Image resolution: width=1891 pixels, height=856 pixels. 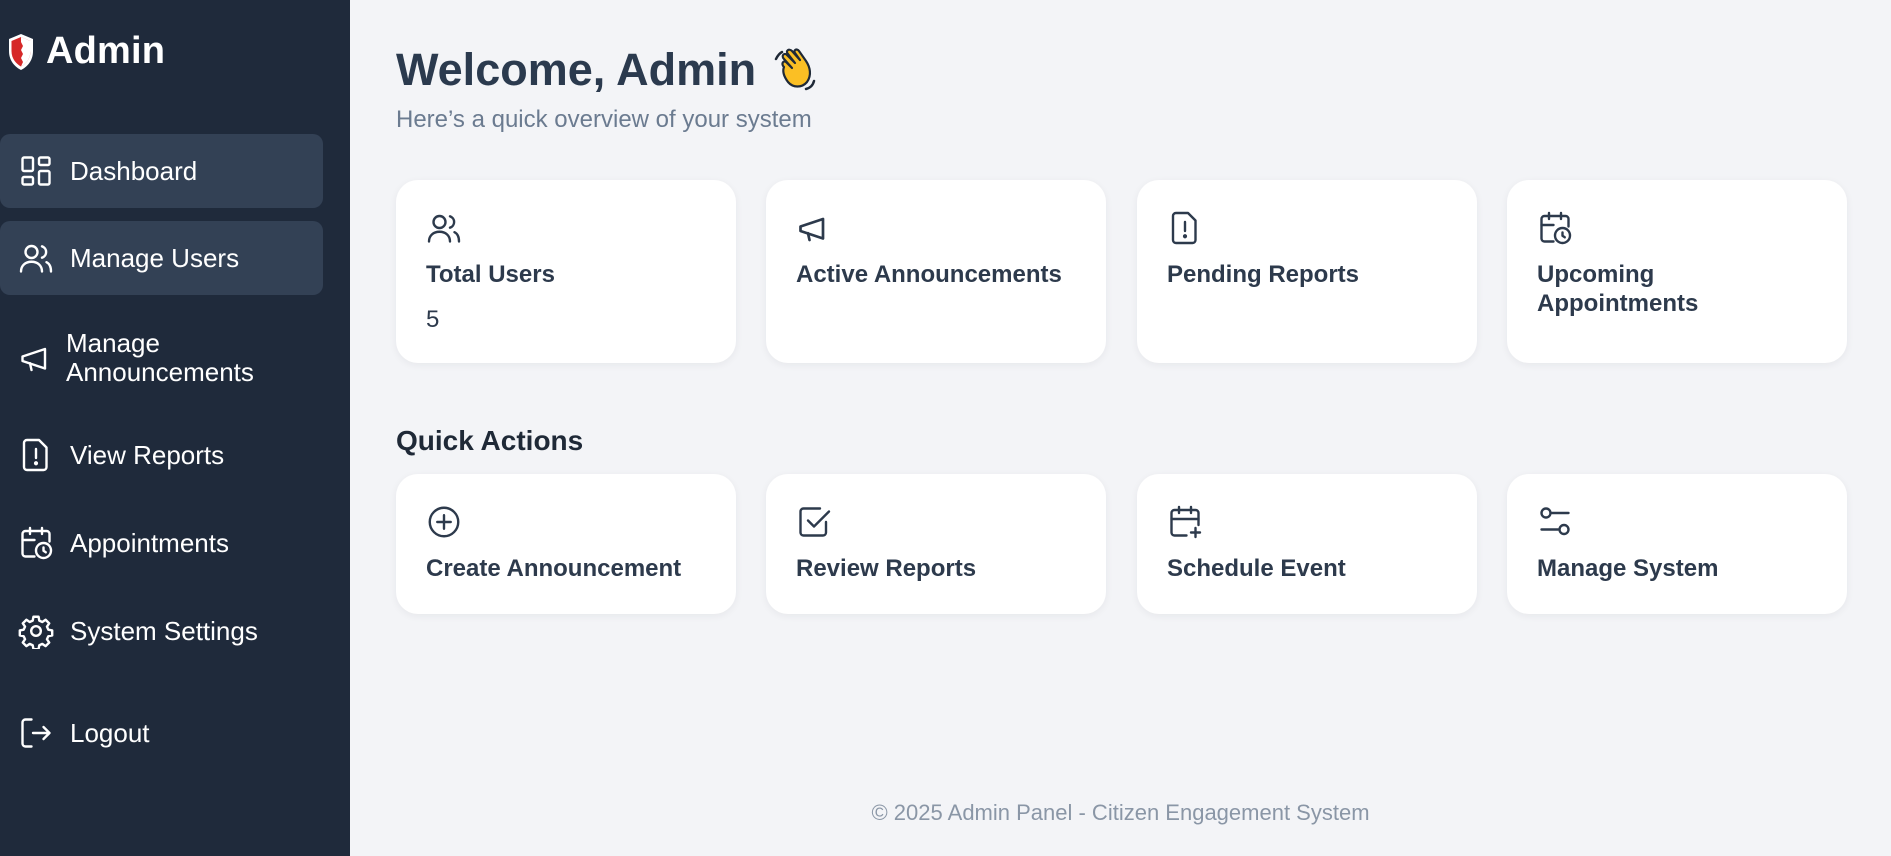 I want to click on brand-title: Admin, so click(x=106, y=51).